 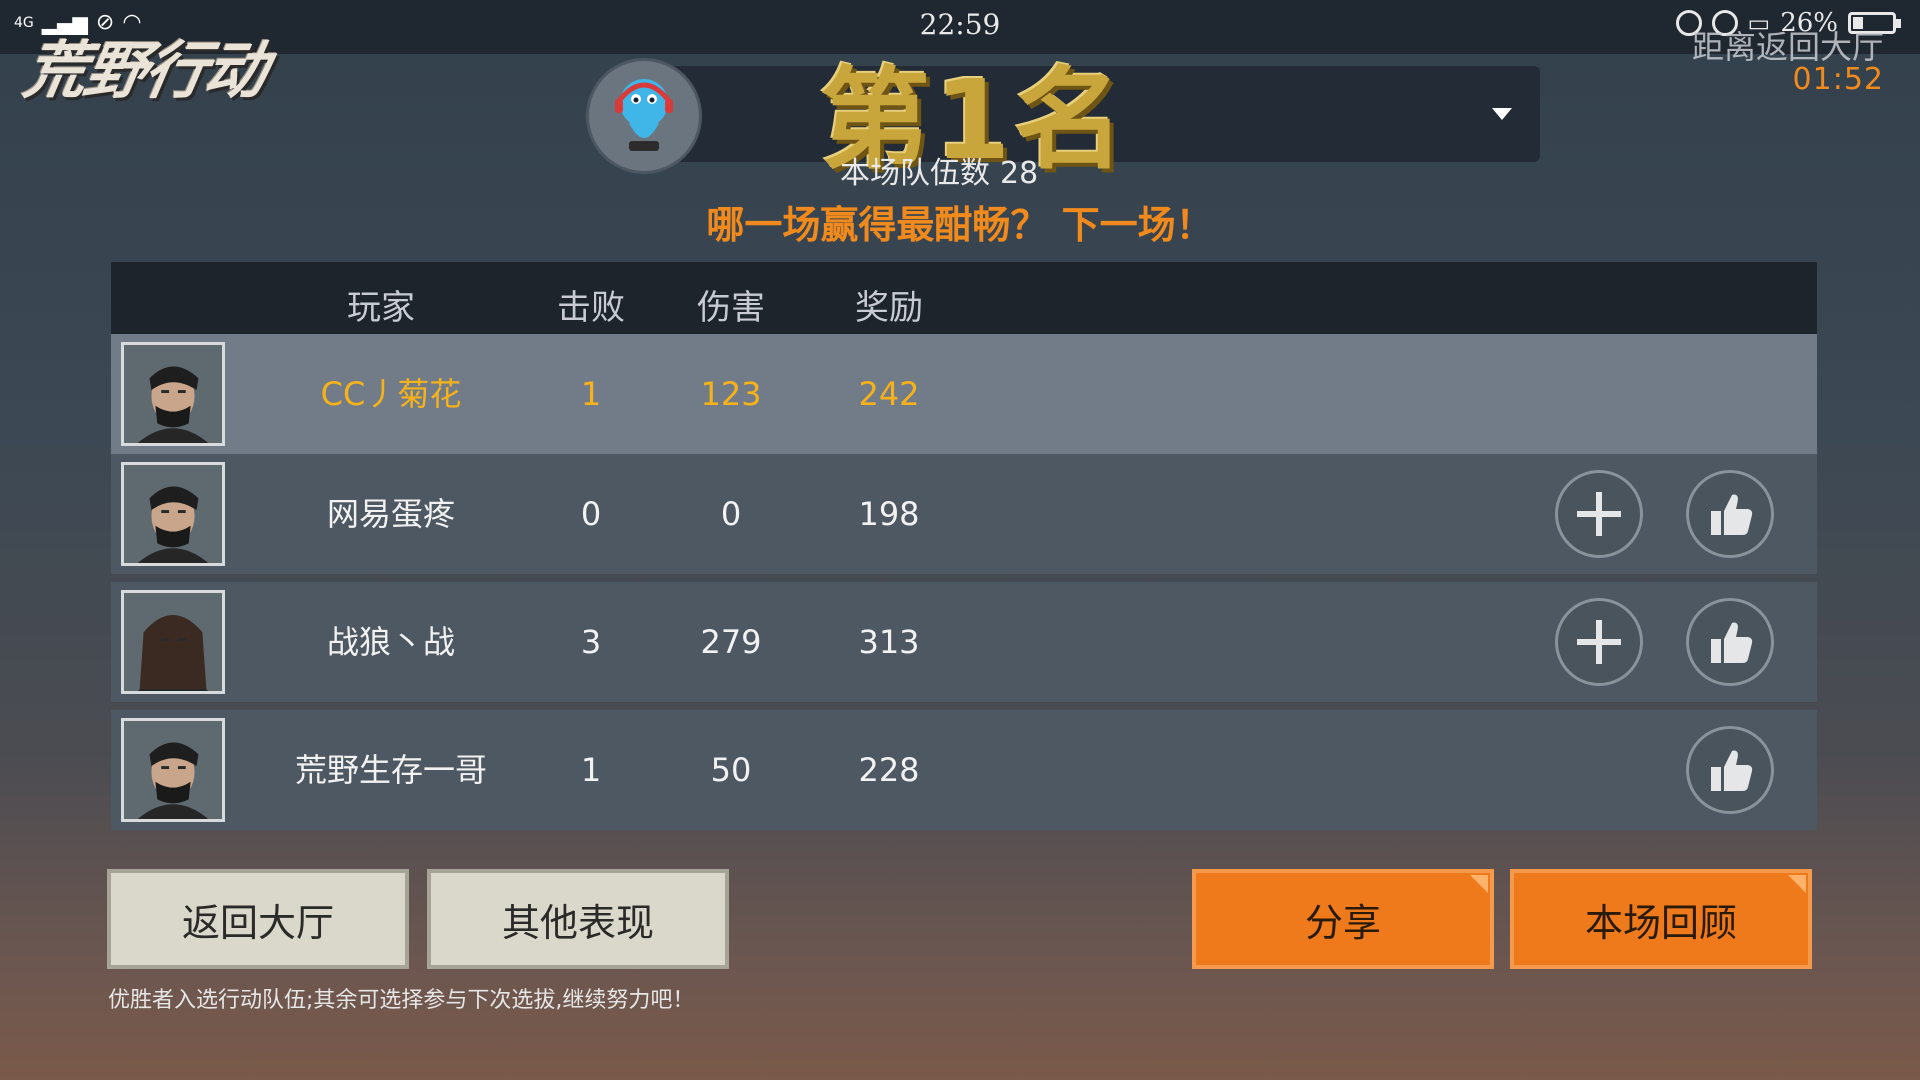 What do you see at coordinates (1661, 919) in the screenshot?
I see `review-button: 本场回顾` at bounding box center [1661, 919].